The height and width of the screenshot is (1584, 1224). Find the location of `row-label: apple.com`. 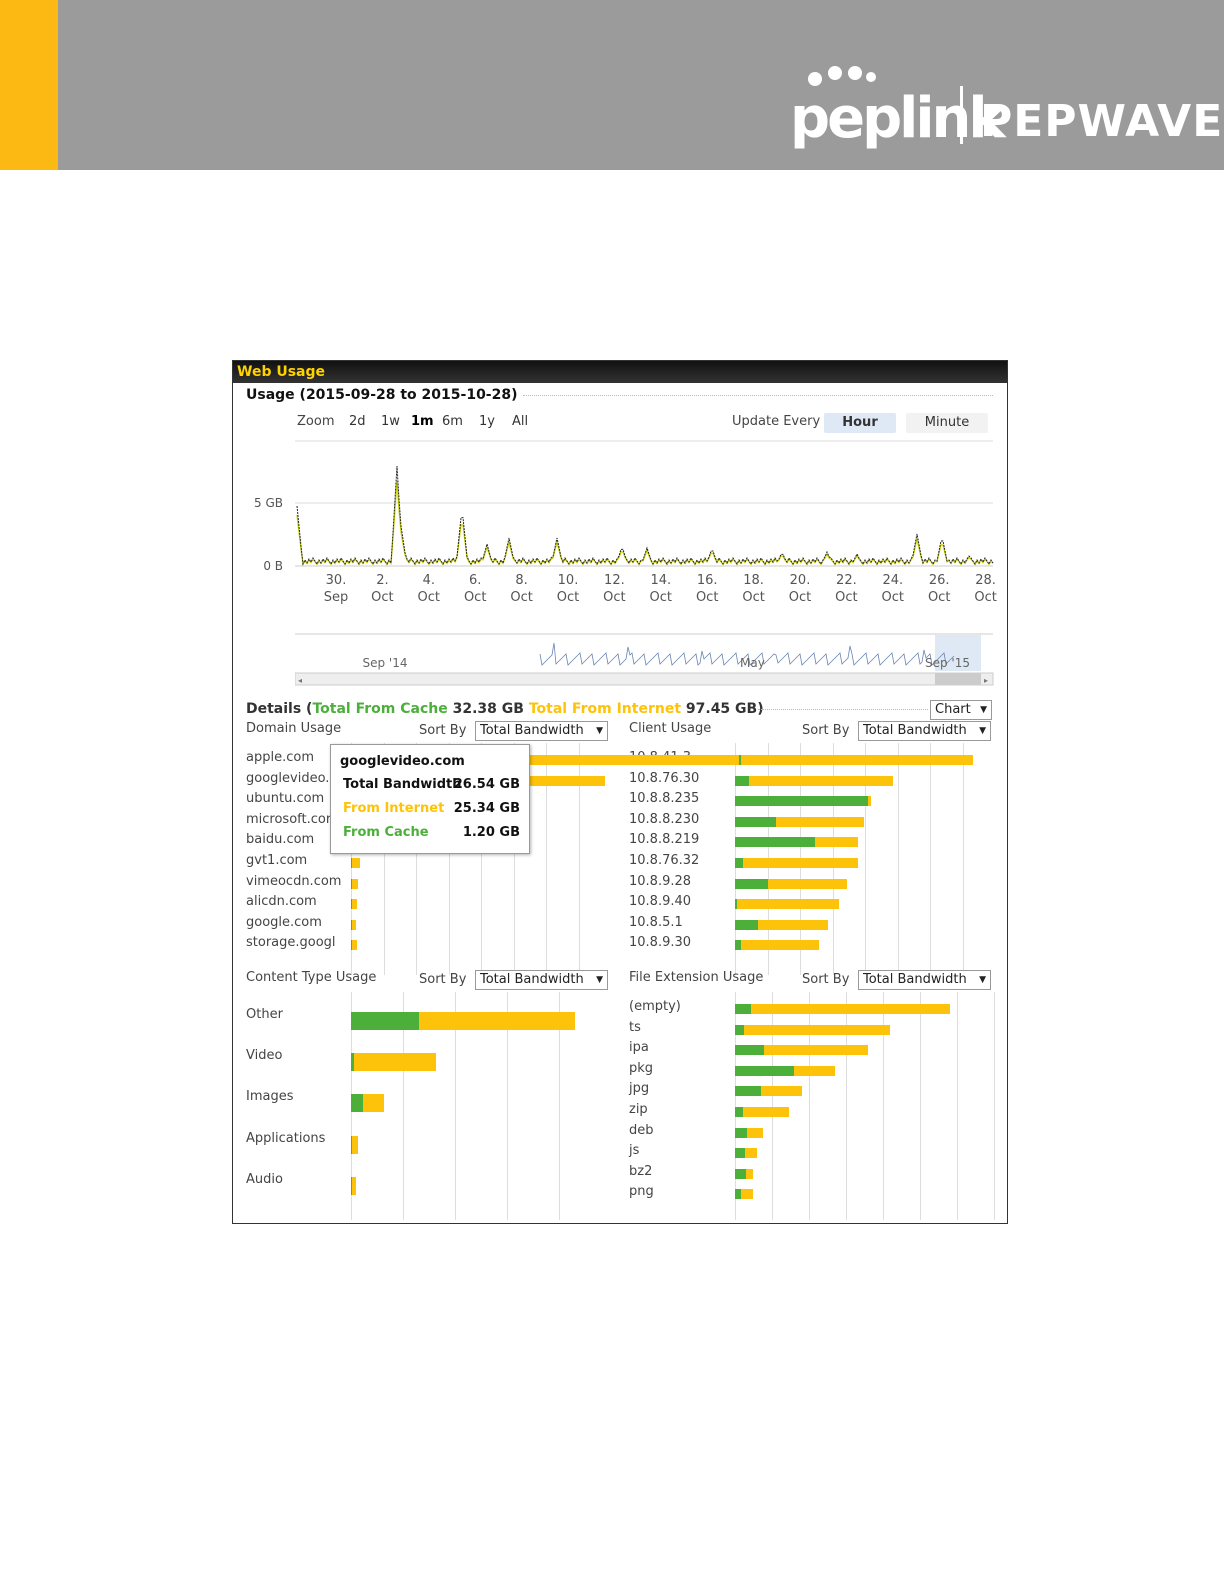

row-label: apple.com is located at coordinates (280, 757).